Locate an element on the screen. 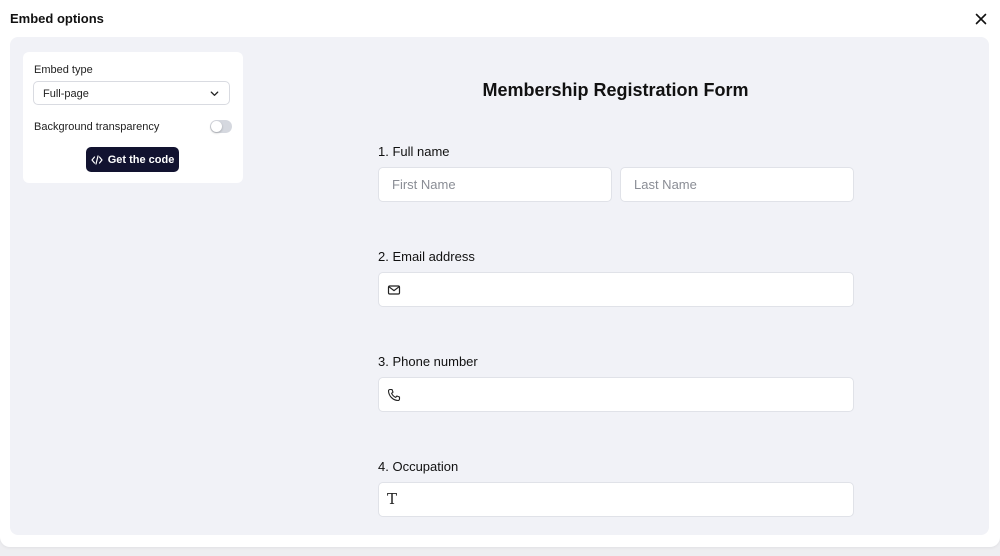  embed-type-value: Full-page is located at coordinates (66, 94).